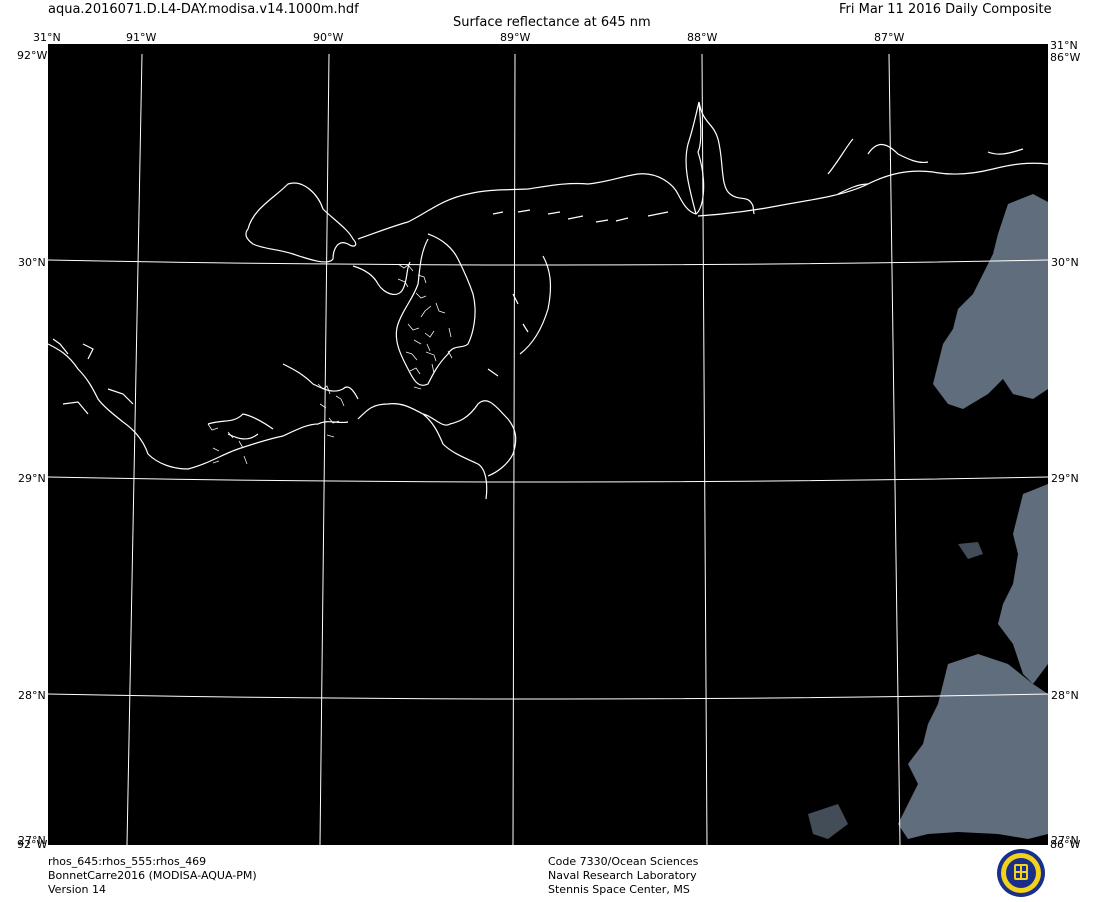  I want to click on corner-label-left-bottom-w: 92°W, so click(32, 844).